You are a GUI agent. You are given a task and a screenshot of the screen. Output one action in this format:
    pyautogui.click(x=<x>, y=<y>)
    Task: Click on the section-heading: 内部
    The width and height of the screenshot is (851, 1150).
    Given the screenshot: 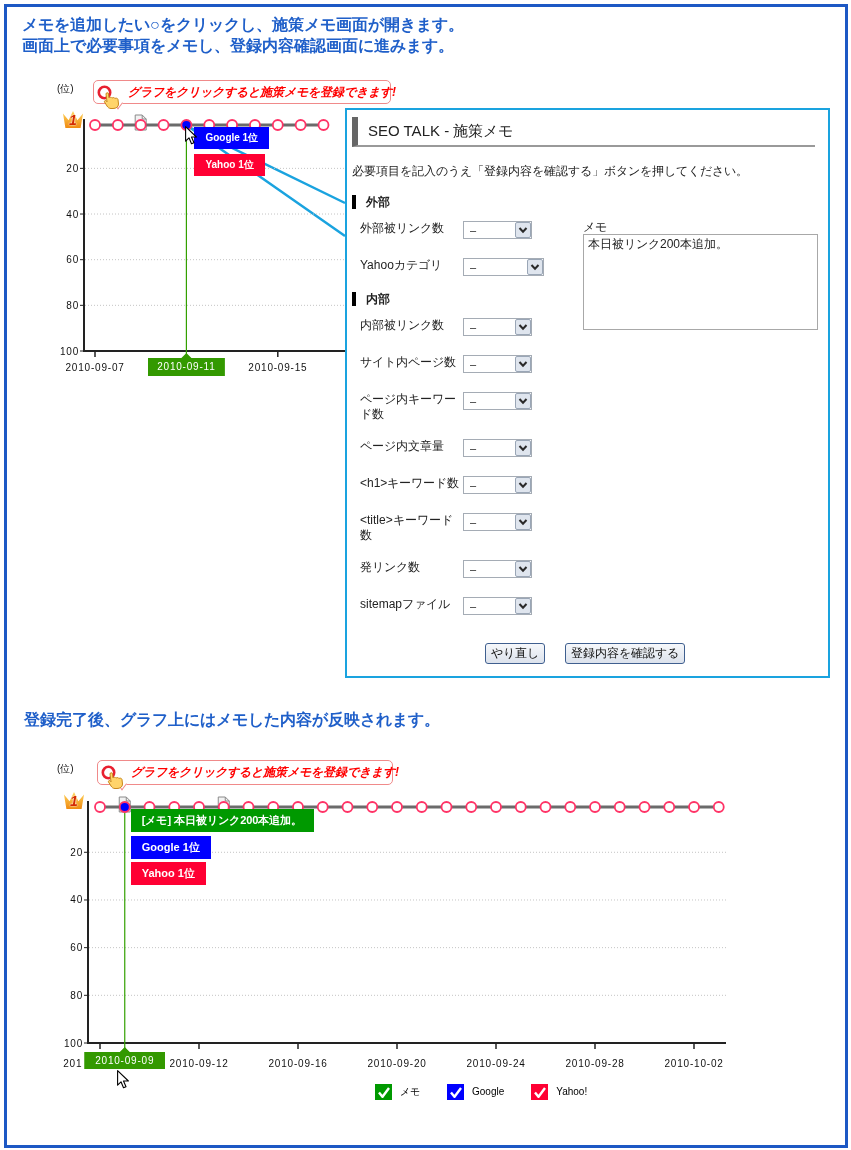 What is the action you would take?
    pyautogui.click(x=371, y=299)
    